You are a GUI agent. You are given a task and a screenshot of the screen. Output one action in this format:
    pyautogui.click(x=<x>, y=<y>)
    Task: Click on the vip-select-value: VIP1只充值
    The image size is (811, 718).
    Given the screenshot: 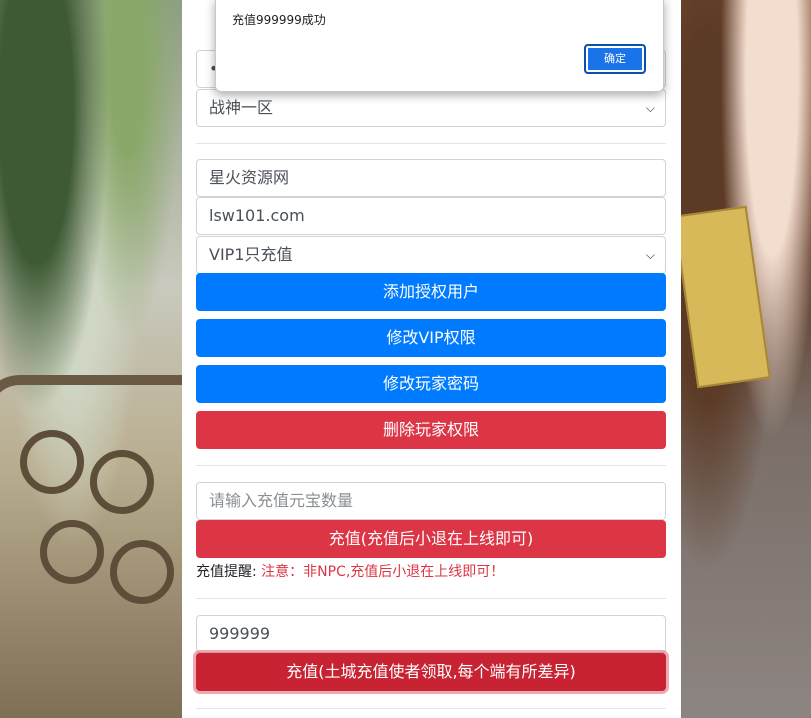 What is the action you would take?
    pyautogui.click(x=251, y=254)
    